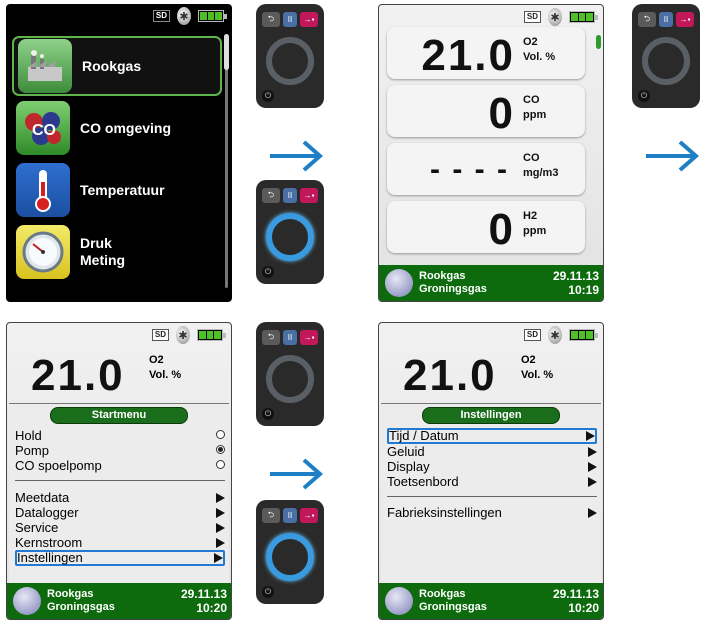 This screenshot has height=624, width=712. I want to click on menu-item-service: Service, so click(120, 527).